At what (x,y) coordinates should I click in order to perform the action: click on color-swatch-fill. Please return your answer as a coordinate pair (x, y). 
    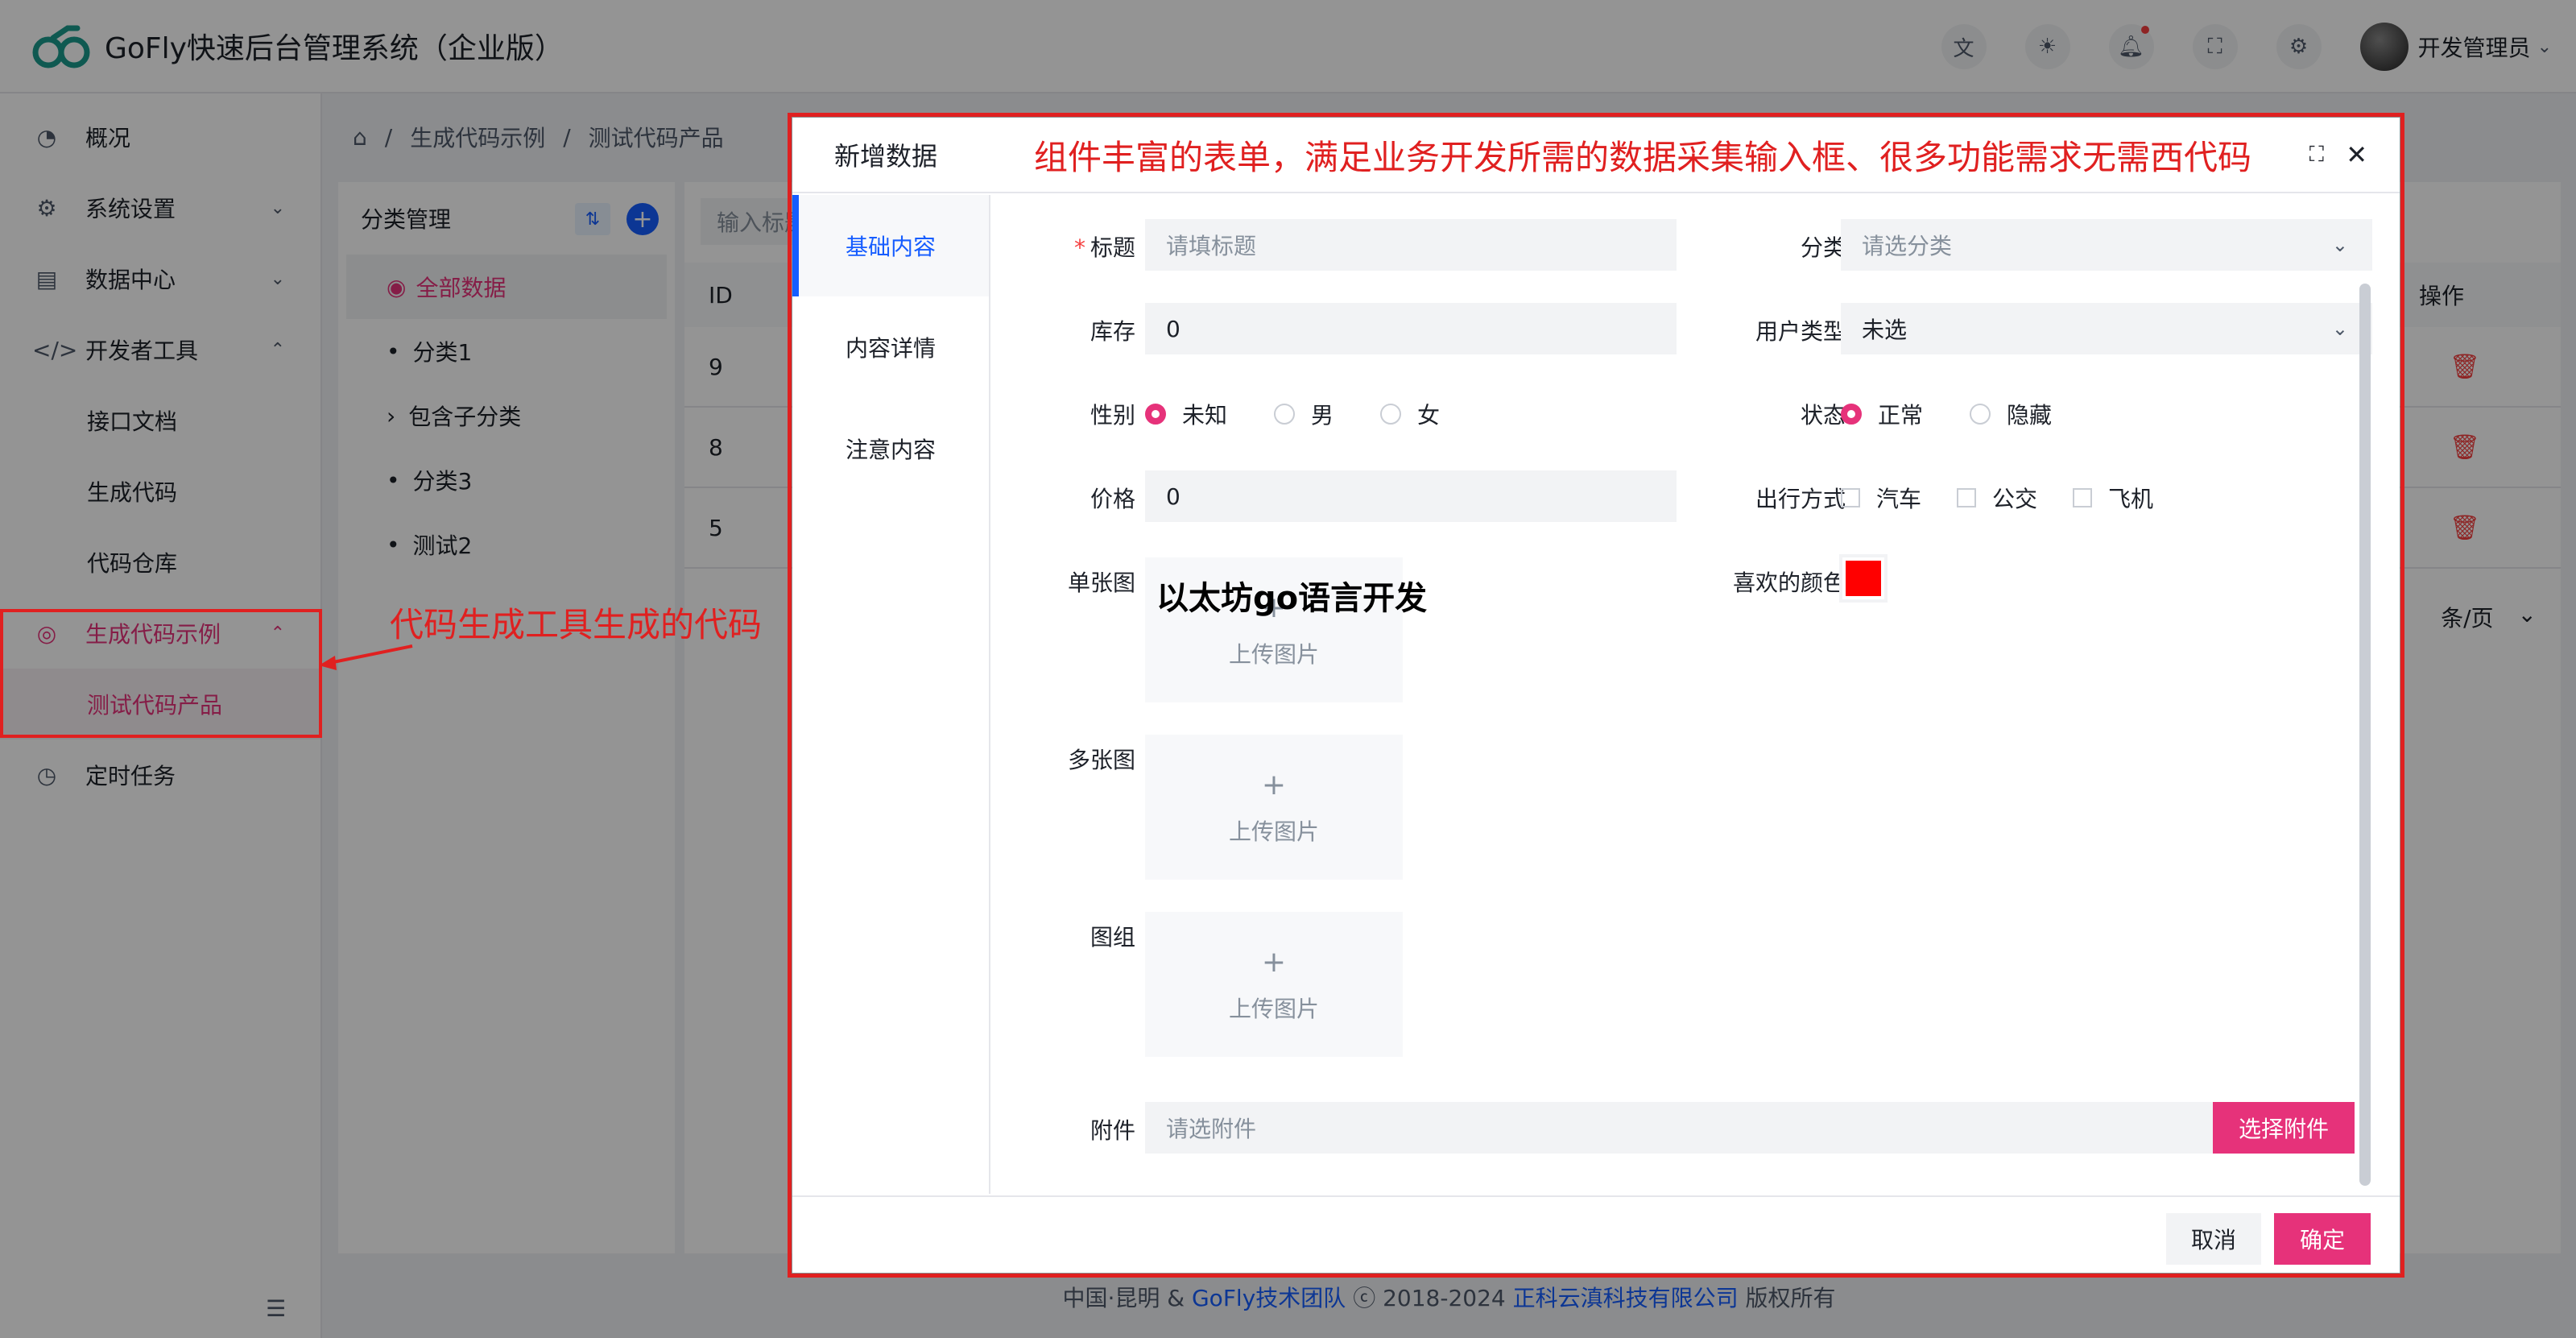
    Looking at the image, I should click on (1864, 578).